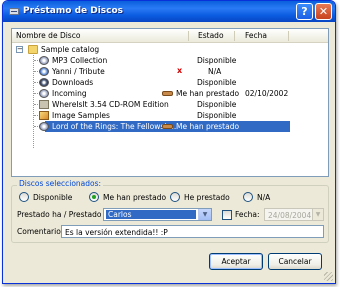  What do you see at coordinates (70, 49) in the screenshot?
I see `catalog-name: Sample catalog` at bounding box center [70, 49].